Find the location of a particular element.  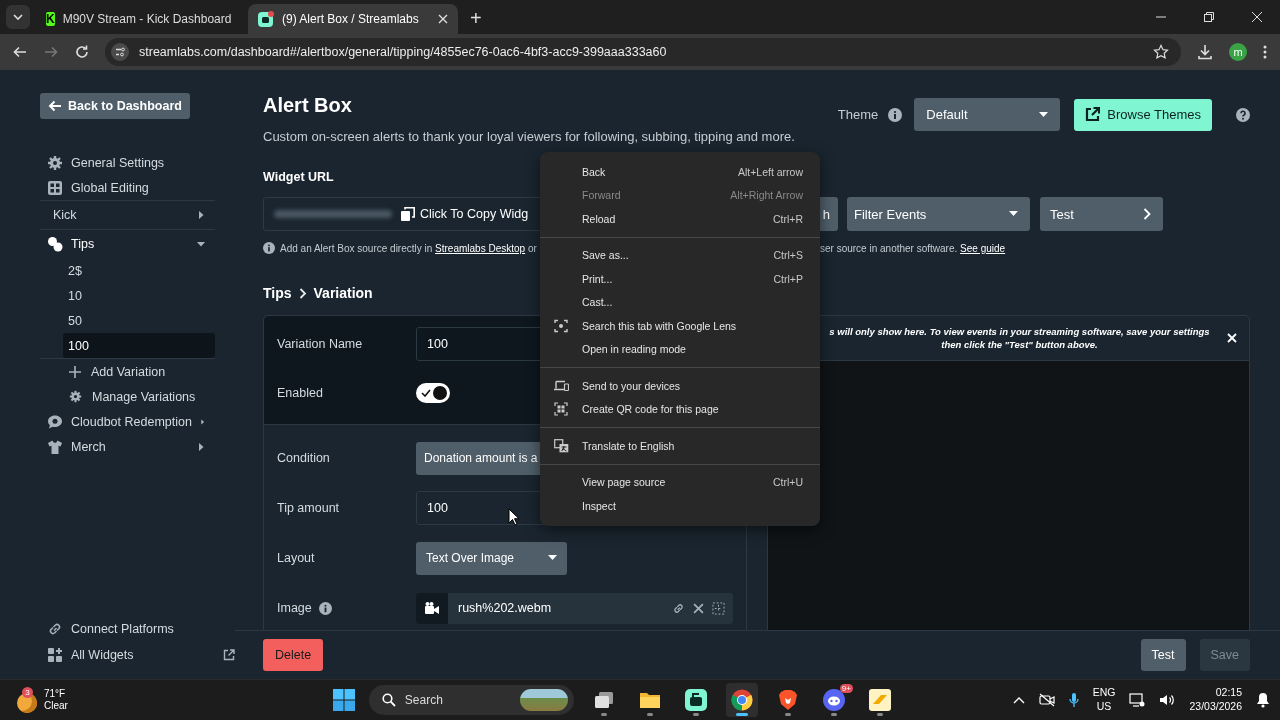

field-label: Condition is located at coordinates (303, 458).